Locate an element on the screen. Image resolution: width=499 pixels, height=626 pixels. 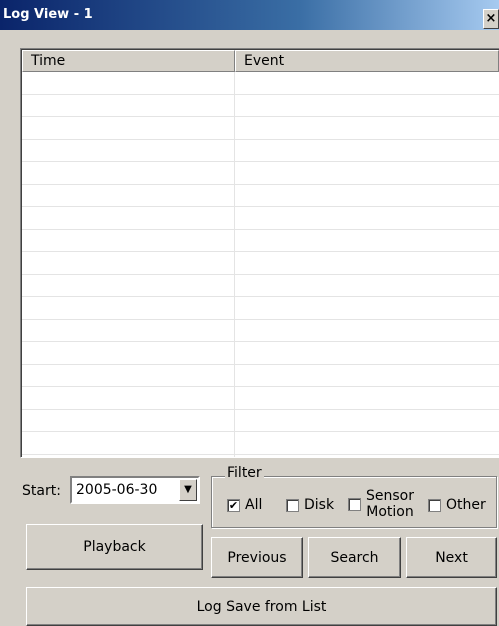
column-header-event: Event is located at coordinates (367, 61).